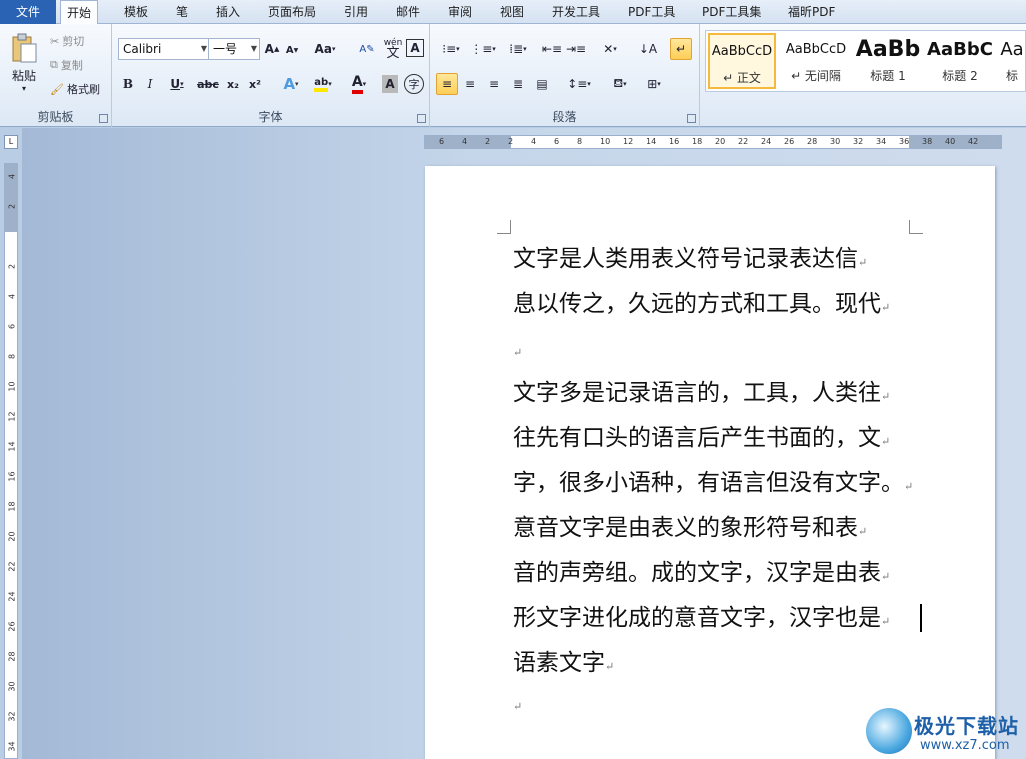 This screenshot has height=759, width=1026. What do you see at coordinates (697, 304) in the screenshot?
I see `line-text: 息以传之，久远的方式和工具。现代` at bounding box center [697, 304].